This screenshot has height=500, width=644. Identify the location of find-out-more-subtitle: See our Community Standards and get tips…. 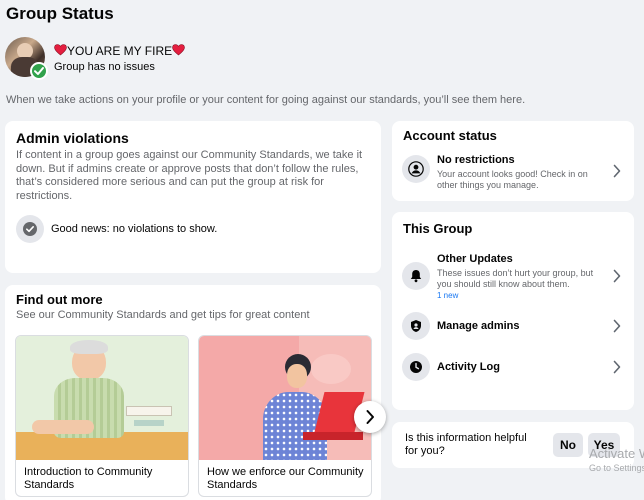
(163, 315).